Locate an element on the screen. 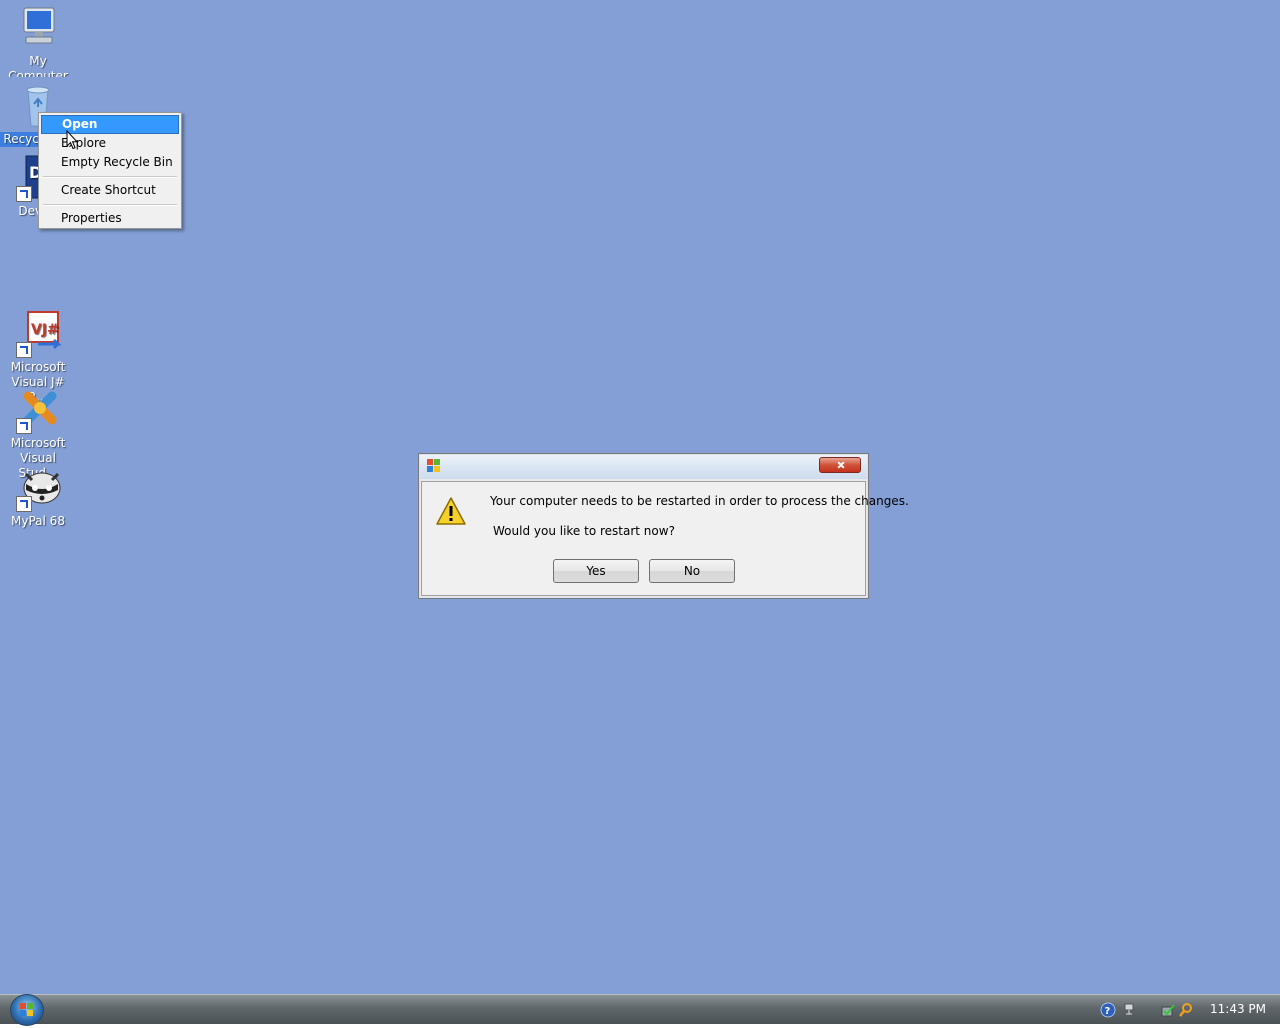 This screenshot has height=1028, width=1280. raccoon-icon is located at coordinates (38, 488).